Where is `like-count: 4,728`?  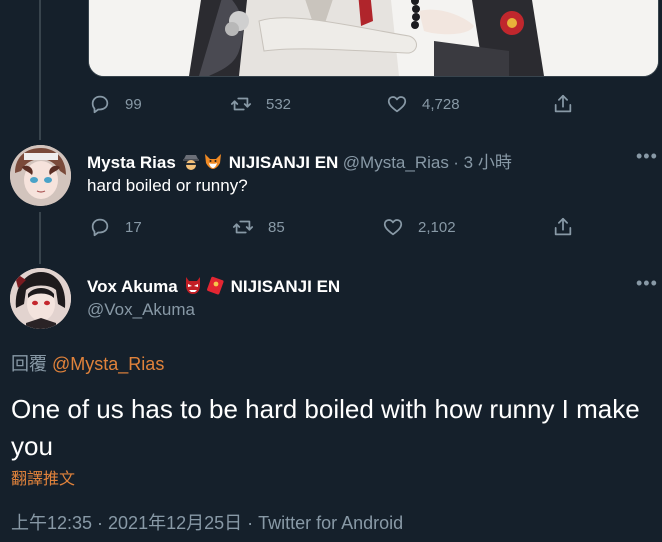 like-count: 4,728 is located at coordinates (441, 104).